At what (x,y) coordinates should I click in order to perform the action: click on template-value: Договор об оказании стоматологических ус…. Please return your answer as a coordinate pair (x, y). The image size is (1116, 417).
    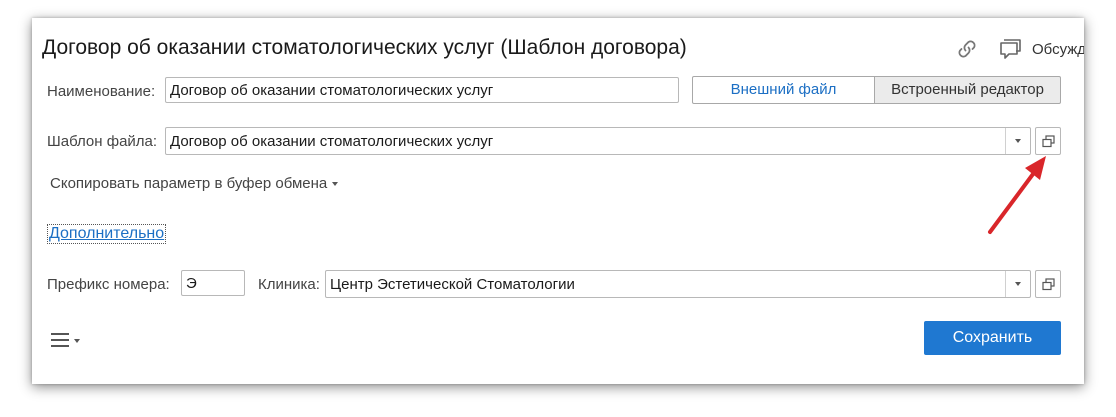
    Looking at the image, I should click on (332, 141).